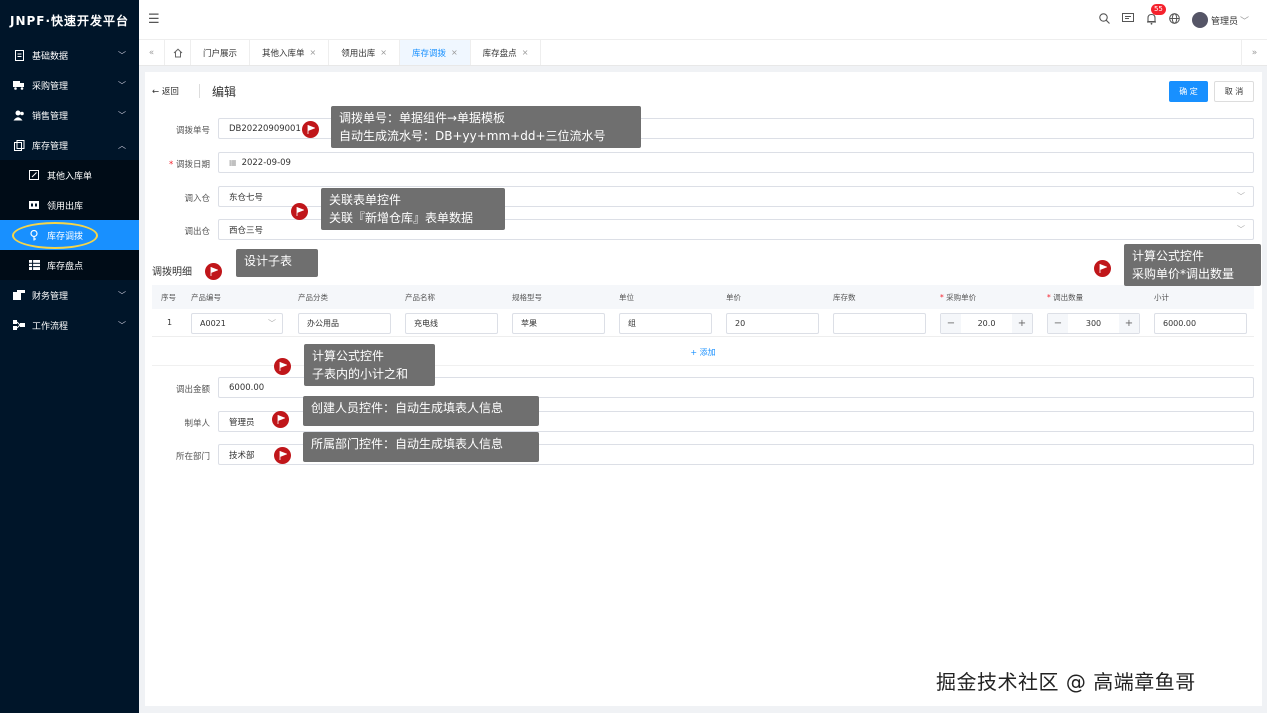 This screenshot has height=713, width=1267. What do you see at coordinates (197, 199) in the screenshot?
I see `in-warehouse-label: 调入仓` at bounding box center [197, 199].